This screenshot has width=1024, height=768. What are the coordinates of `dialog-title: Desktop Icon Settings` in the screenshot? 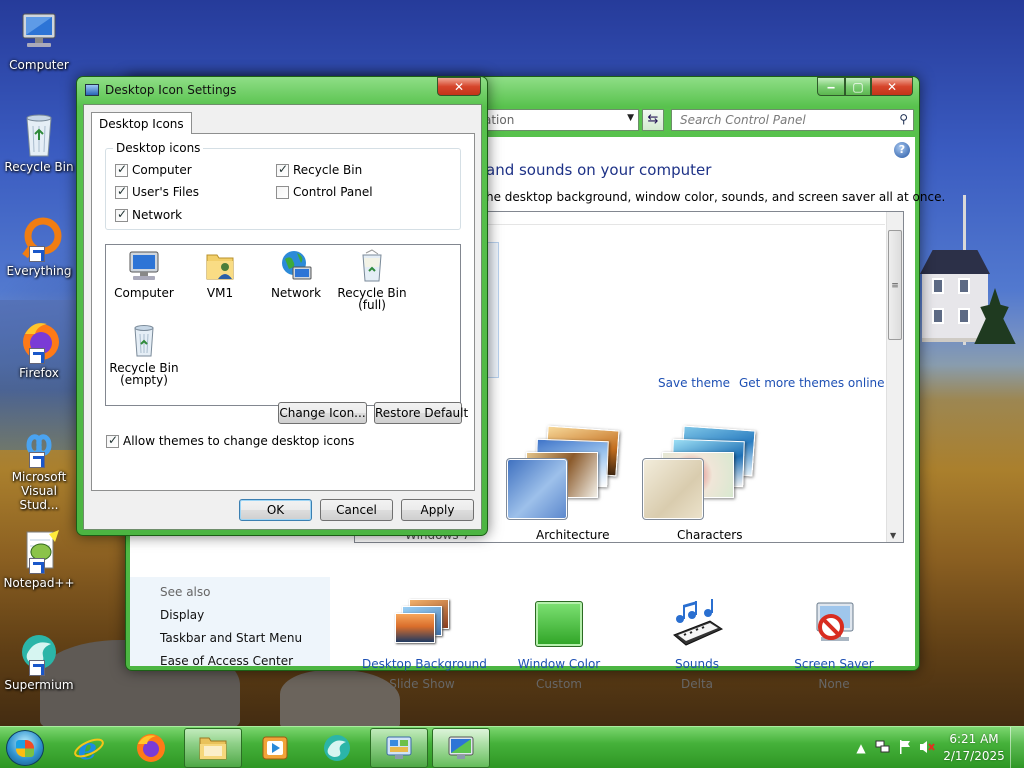 It's located at (171, 90).